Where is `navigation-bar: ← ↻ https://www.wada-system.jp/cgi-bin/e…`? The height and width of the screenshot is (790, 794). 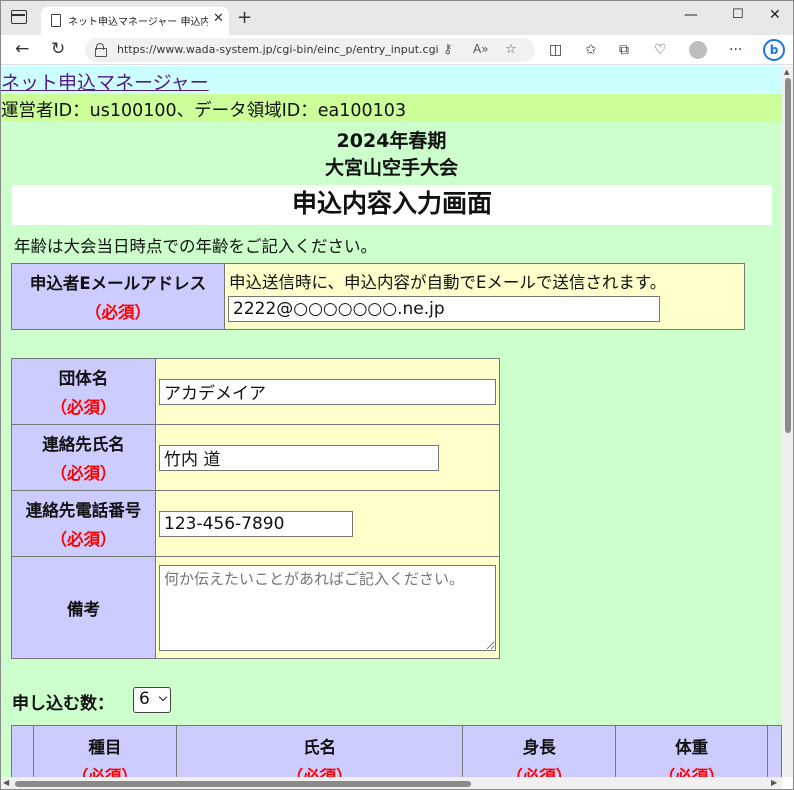
navigation-bar: ← ↻ https://www.wada-system.jp/cgi-bin/e… is located at coordinates (397, 50).